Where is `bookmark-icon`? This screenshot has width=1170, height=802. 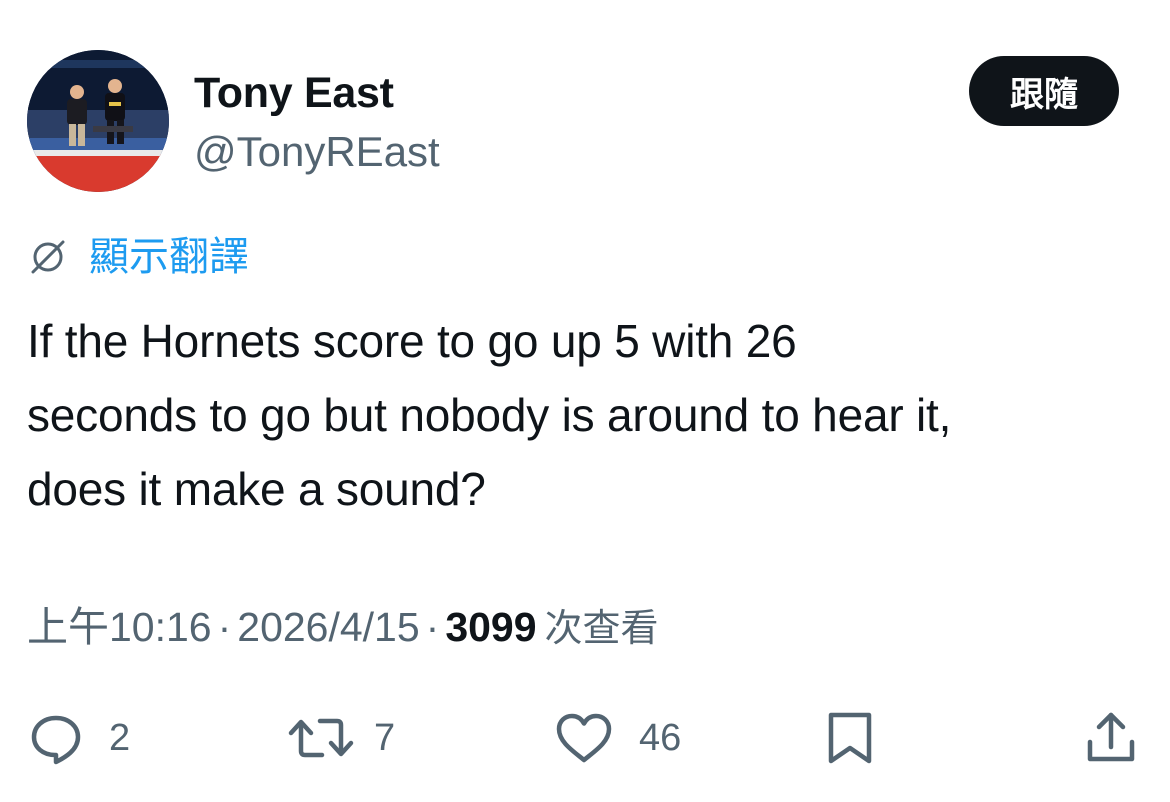
bookmark-icon is located at coordinates (850, 738).